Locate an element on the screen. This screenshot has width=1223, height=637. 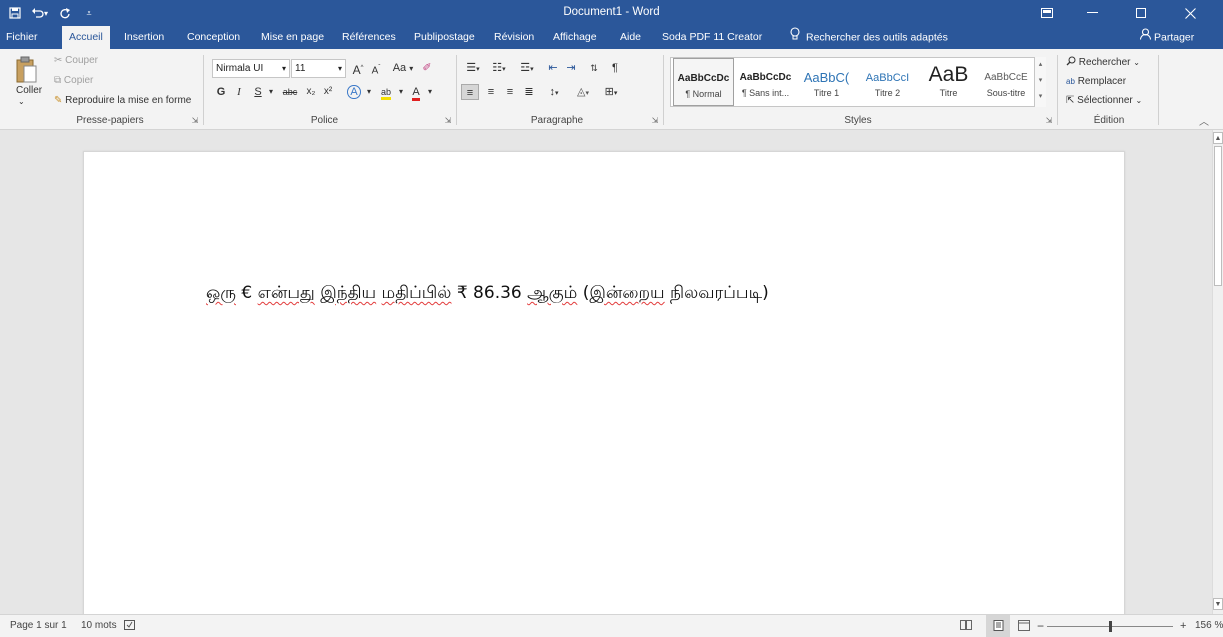
increase-indent-icon: ⇥ is located at coordinates (571, 68).